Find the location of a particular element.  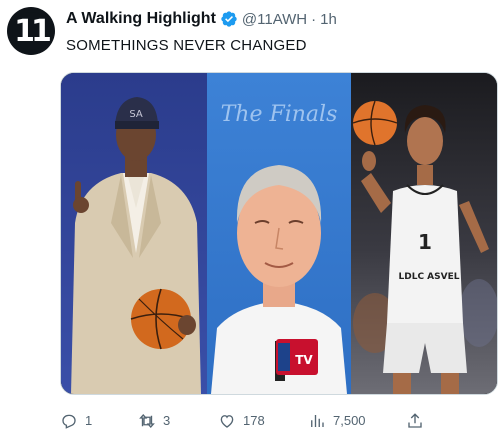

retweet-button: 3 is located at coordinates (154, 421).